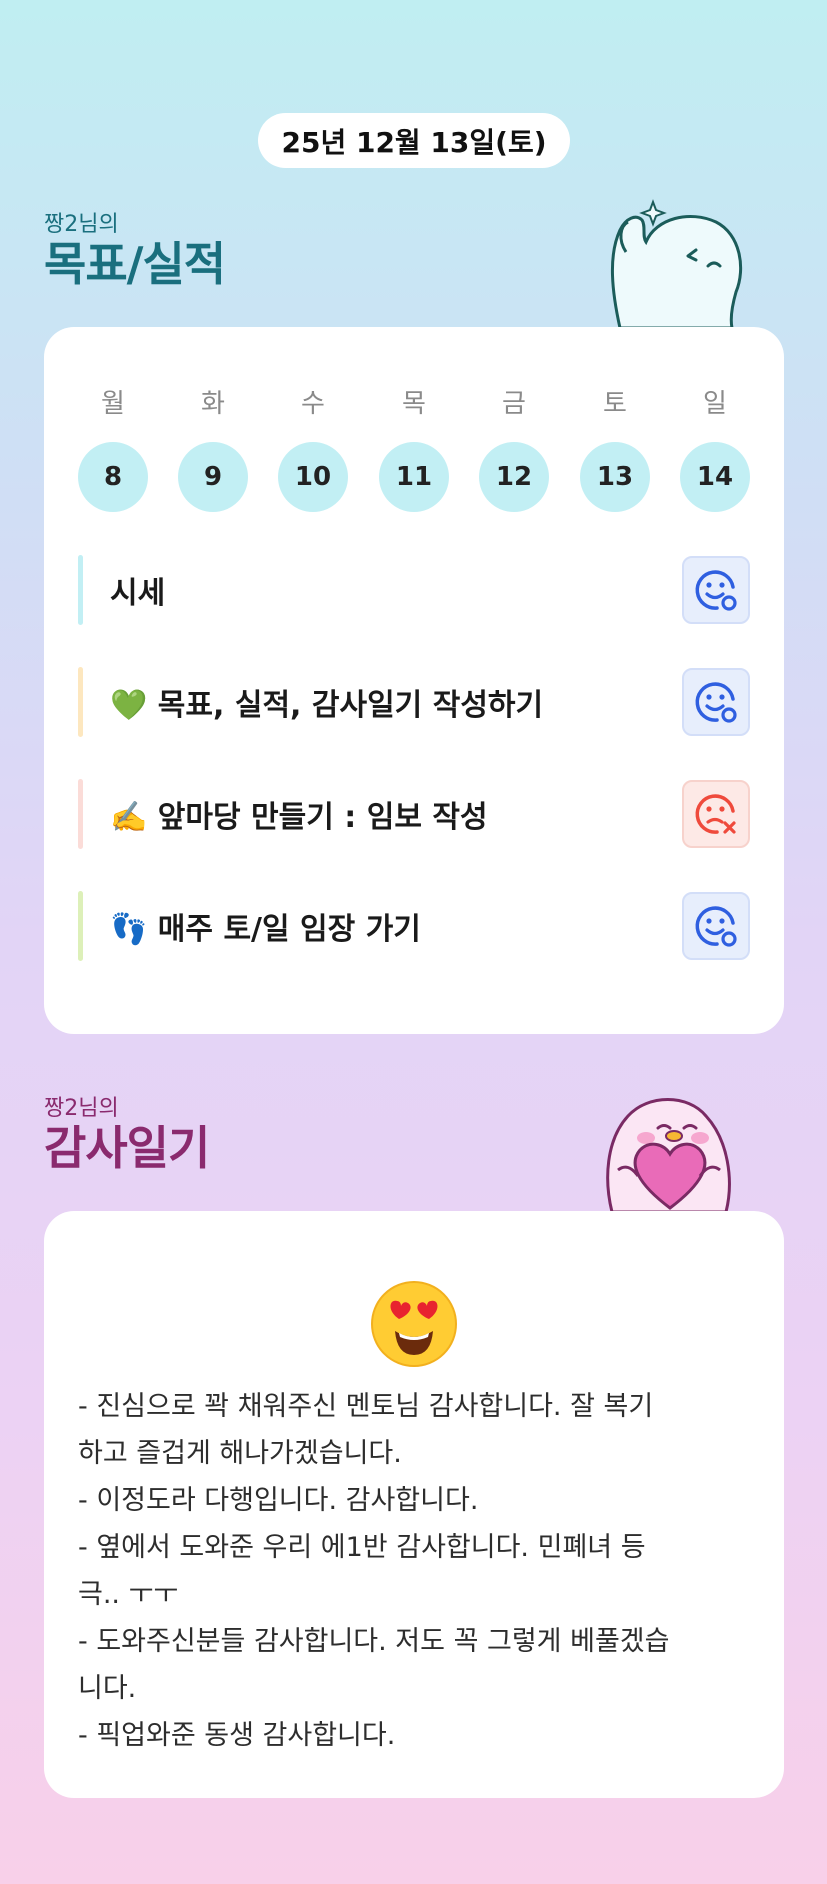 This screenshot has width=827, height=1884. I want to click on gratitude-title: 감사일기, so click(127, 1148).